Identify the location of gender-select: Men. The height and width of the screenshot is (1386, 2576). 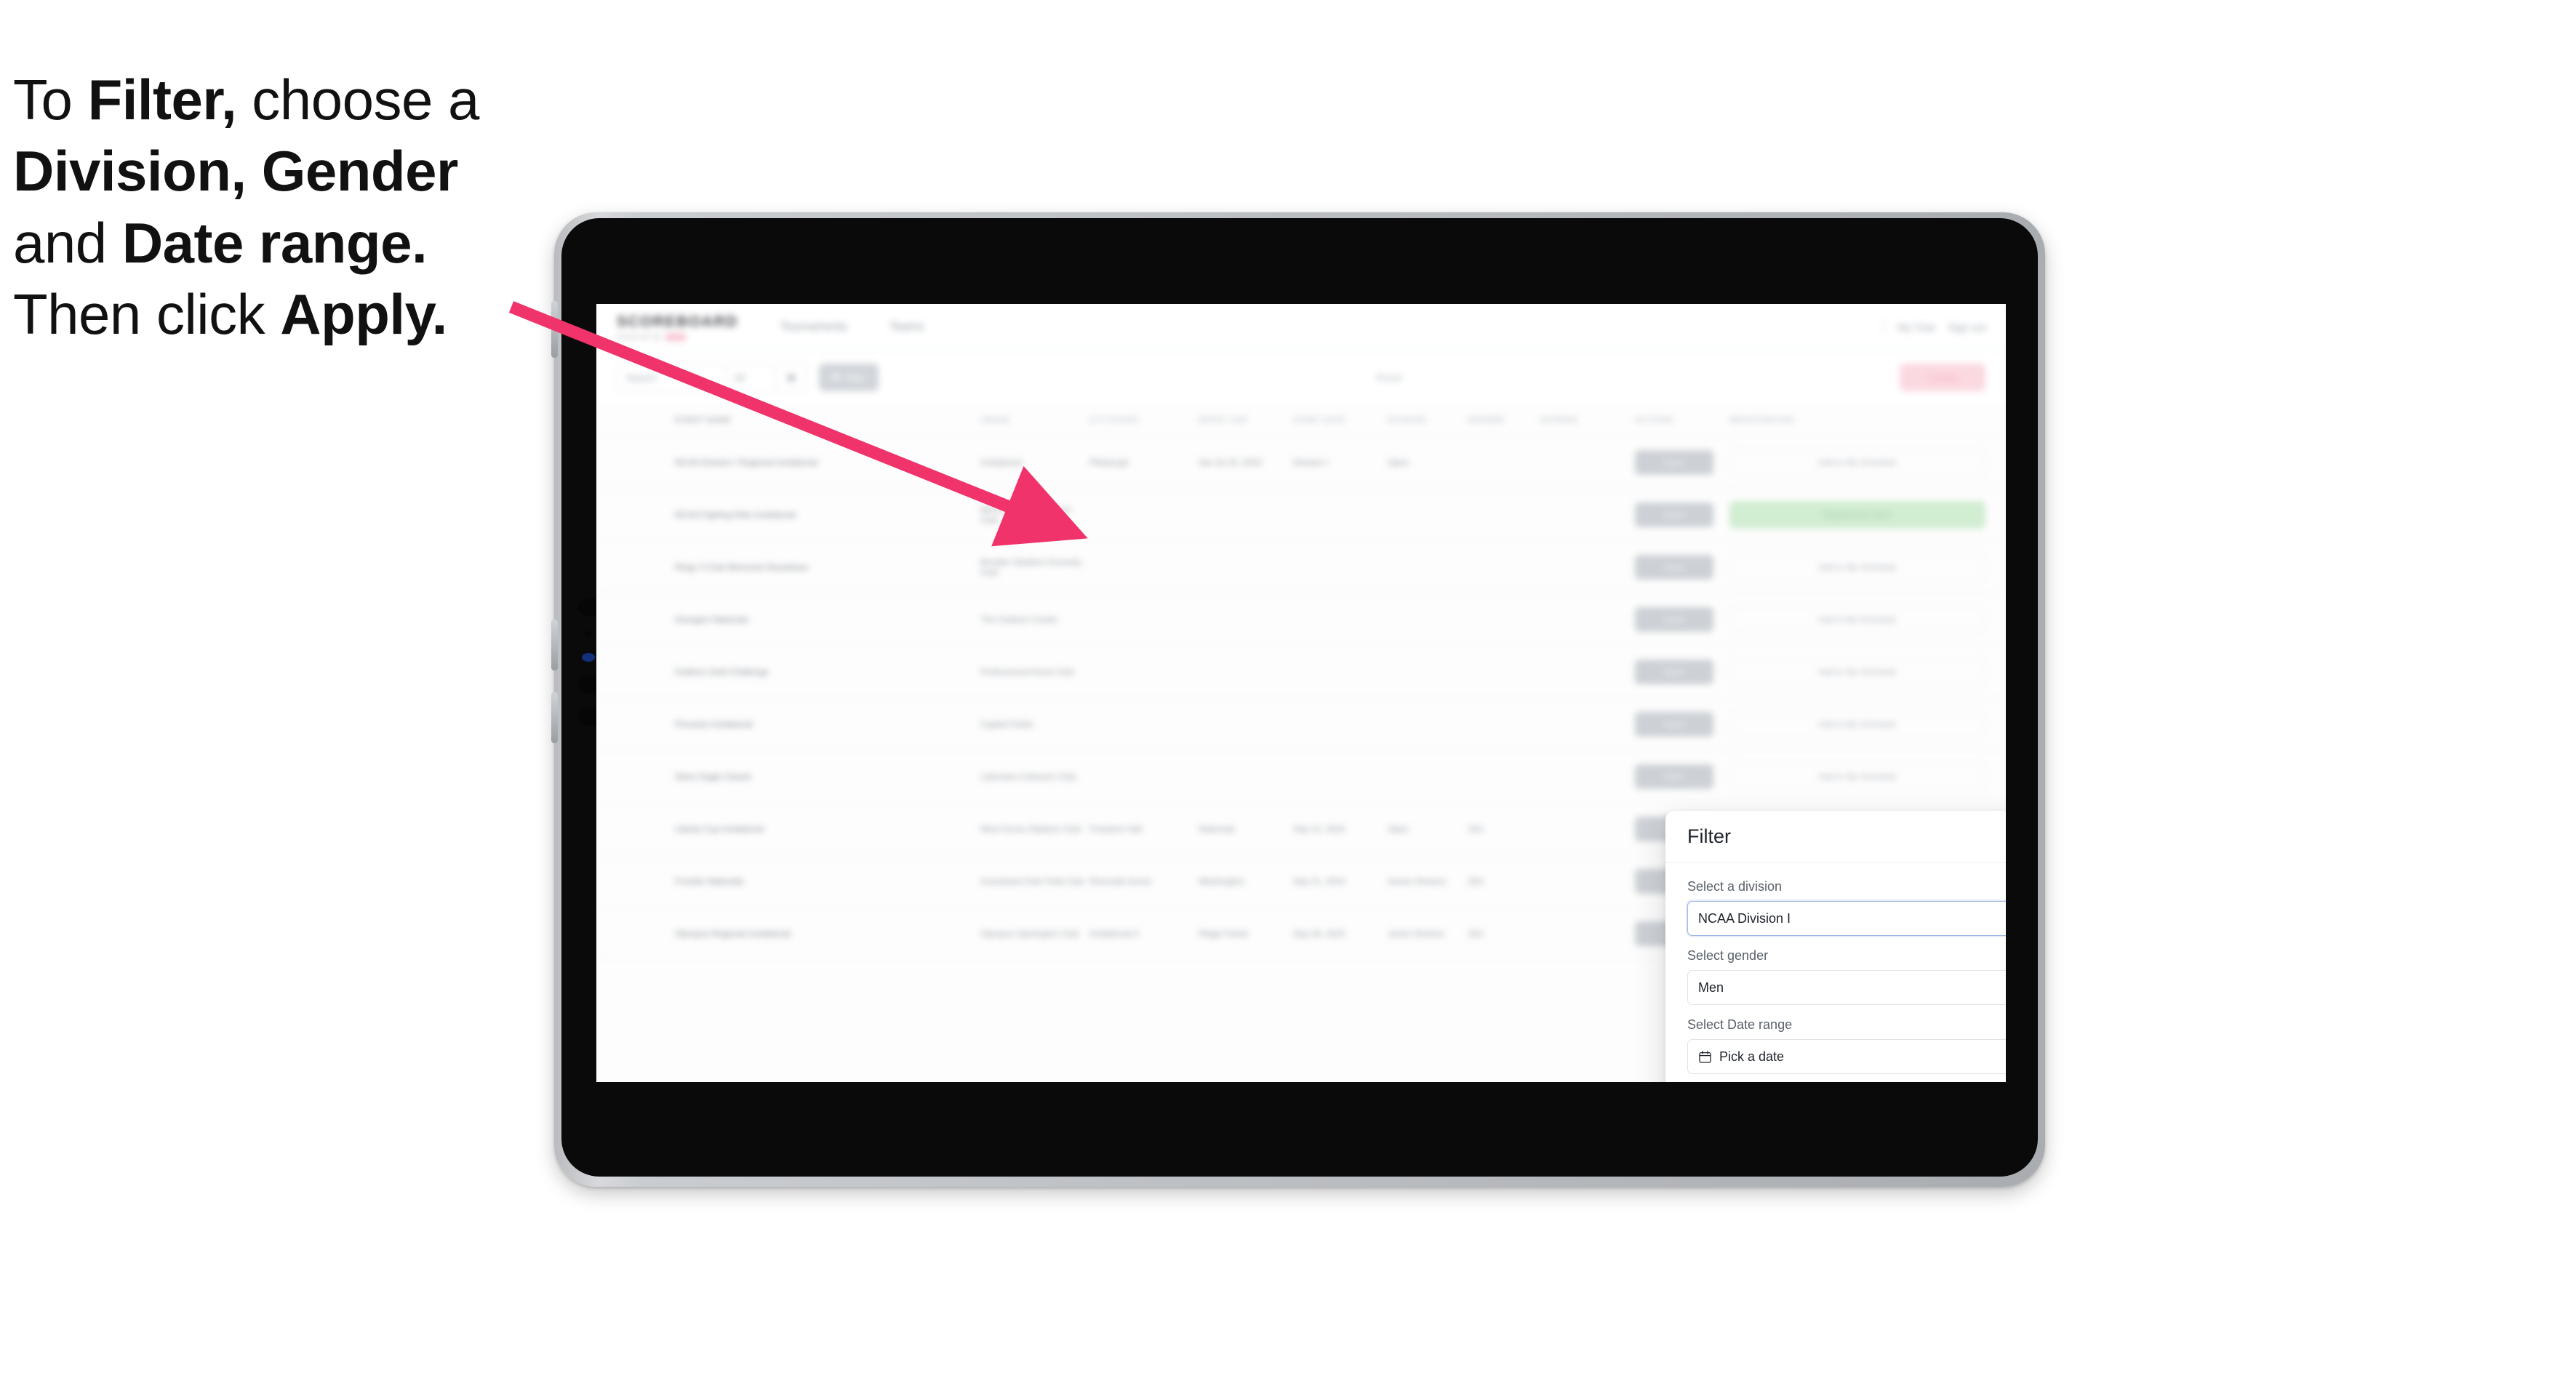
(1846, 988).